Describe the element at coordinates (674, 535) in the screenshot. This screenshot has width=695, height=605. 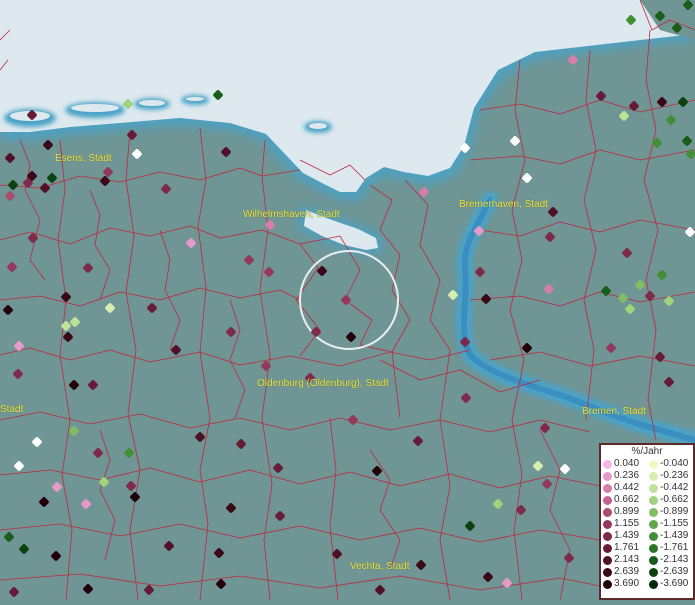
I see `legend-value: -1.439` at that location.